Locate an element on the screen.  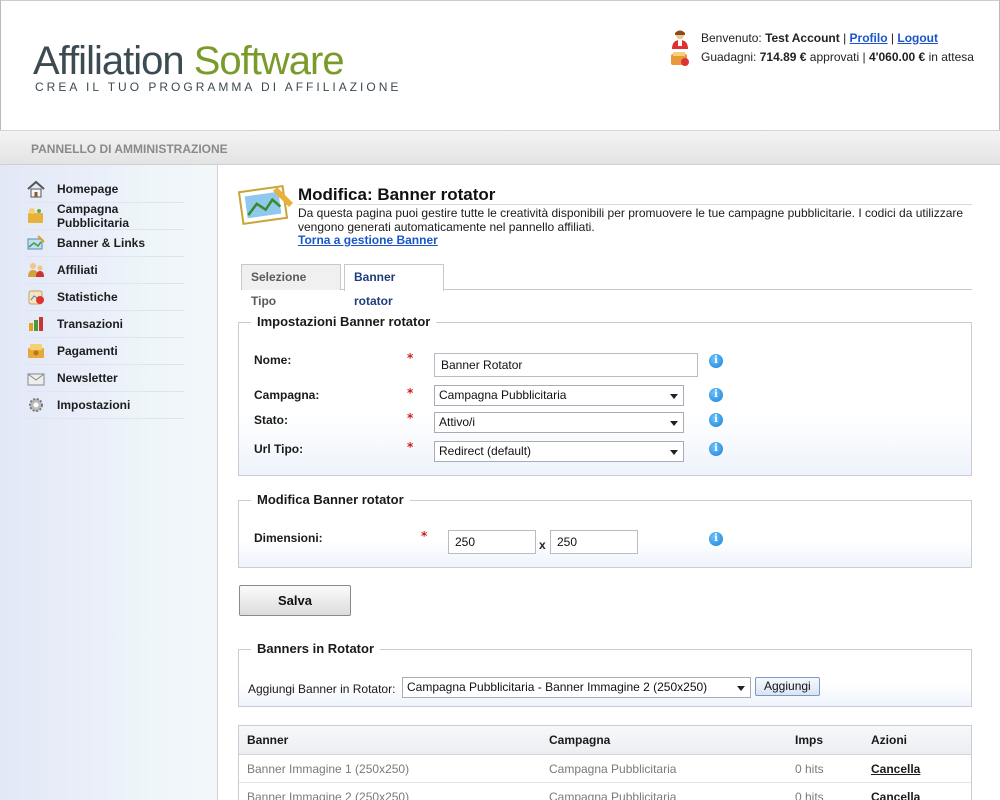
payments-icon is located at coordinates (36, 351).